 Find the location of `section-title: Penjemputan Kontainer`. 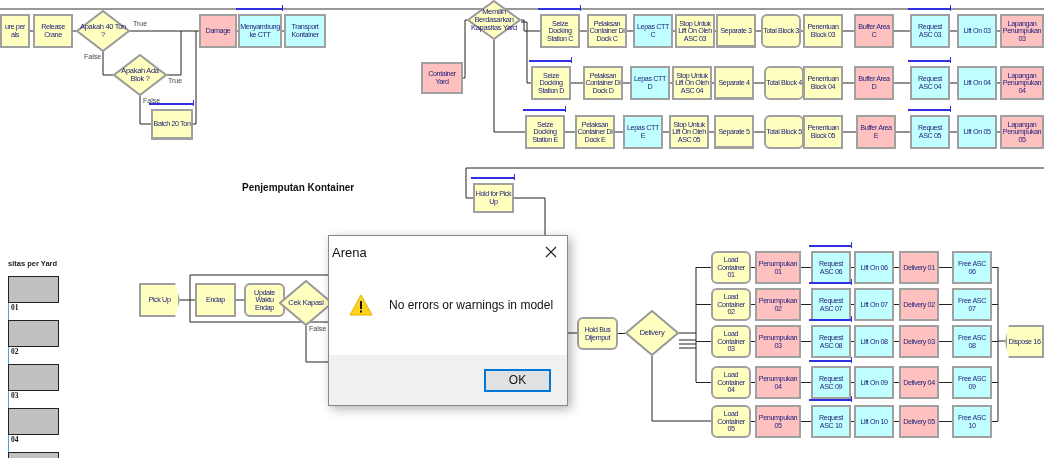

section-title: Penjemputan Kontainer is located at coordinates (298, 187).